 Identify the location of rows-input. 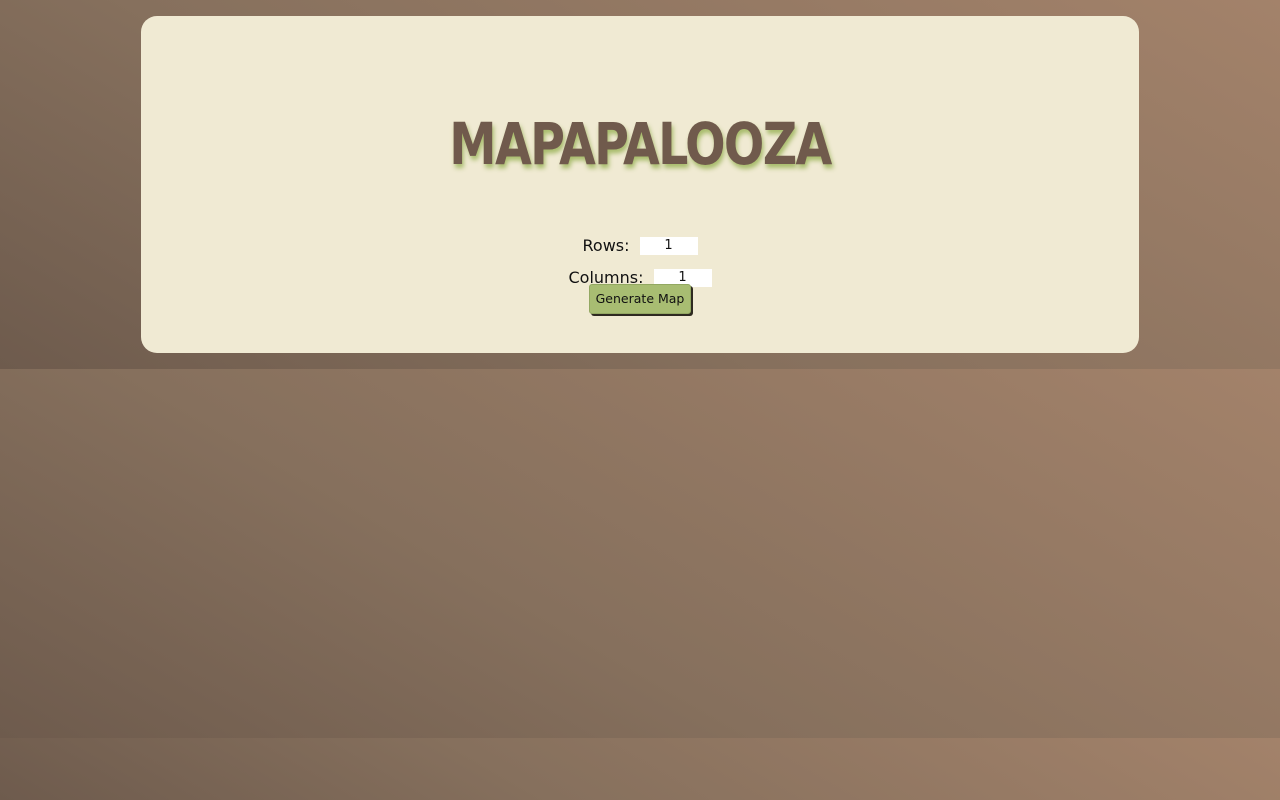
(668, 245).